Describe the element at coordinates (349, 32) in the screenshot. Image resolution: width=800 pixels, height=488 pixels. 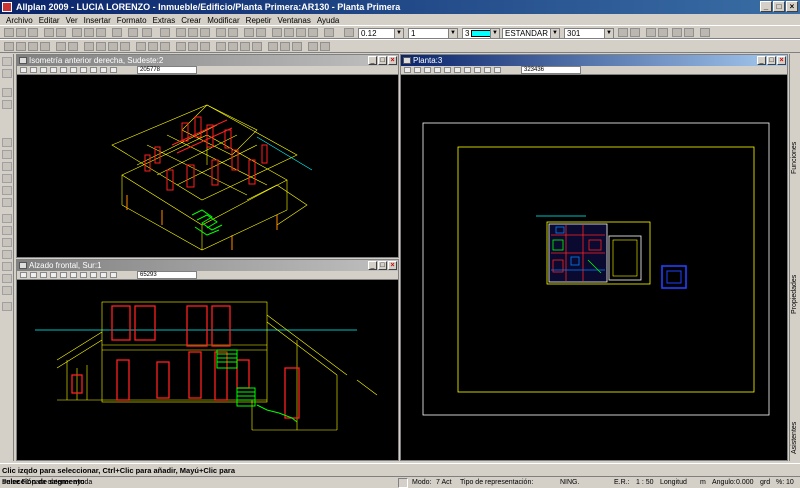
I see `pen-icon` at that location.